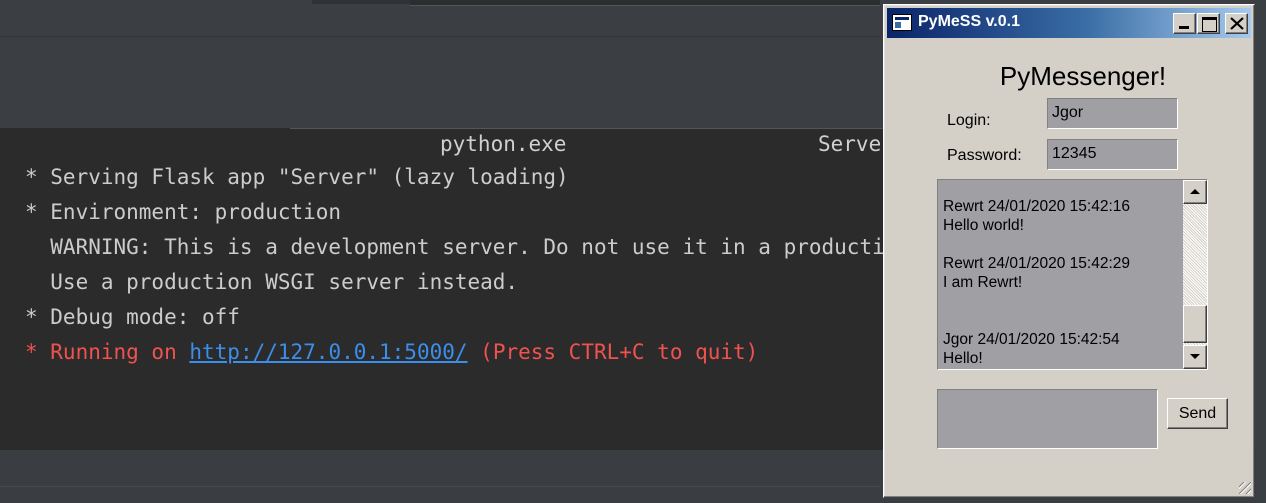 The height and width of the screenshot is (503, 1266). What do you see at coordinates (1112, 154) in the screenshot?
I see `password-field: 12345` at bounding box center [1112, 154].